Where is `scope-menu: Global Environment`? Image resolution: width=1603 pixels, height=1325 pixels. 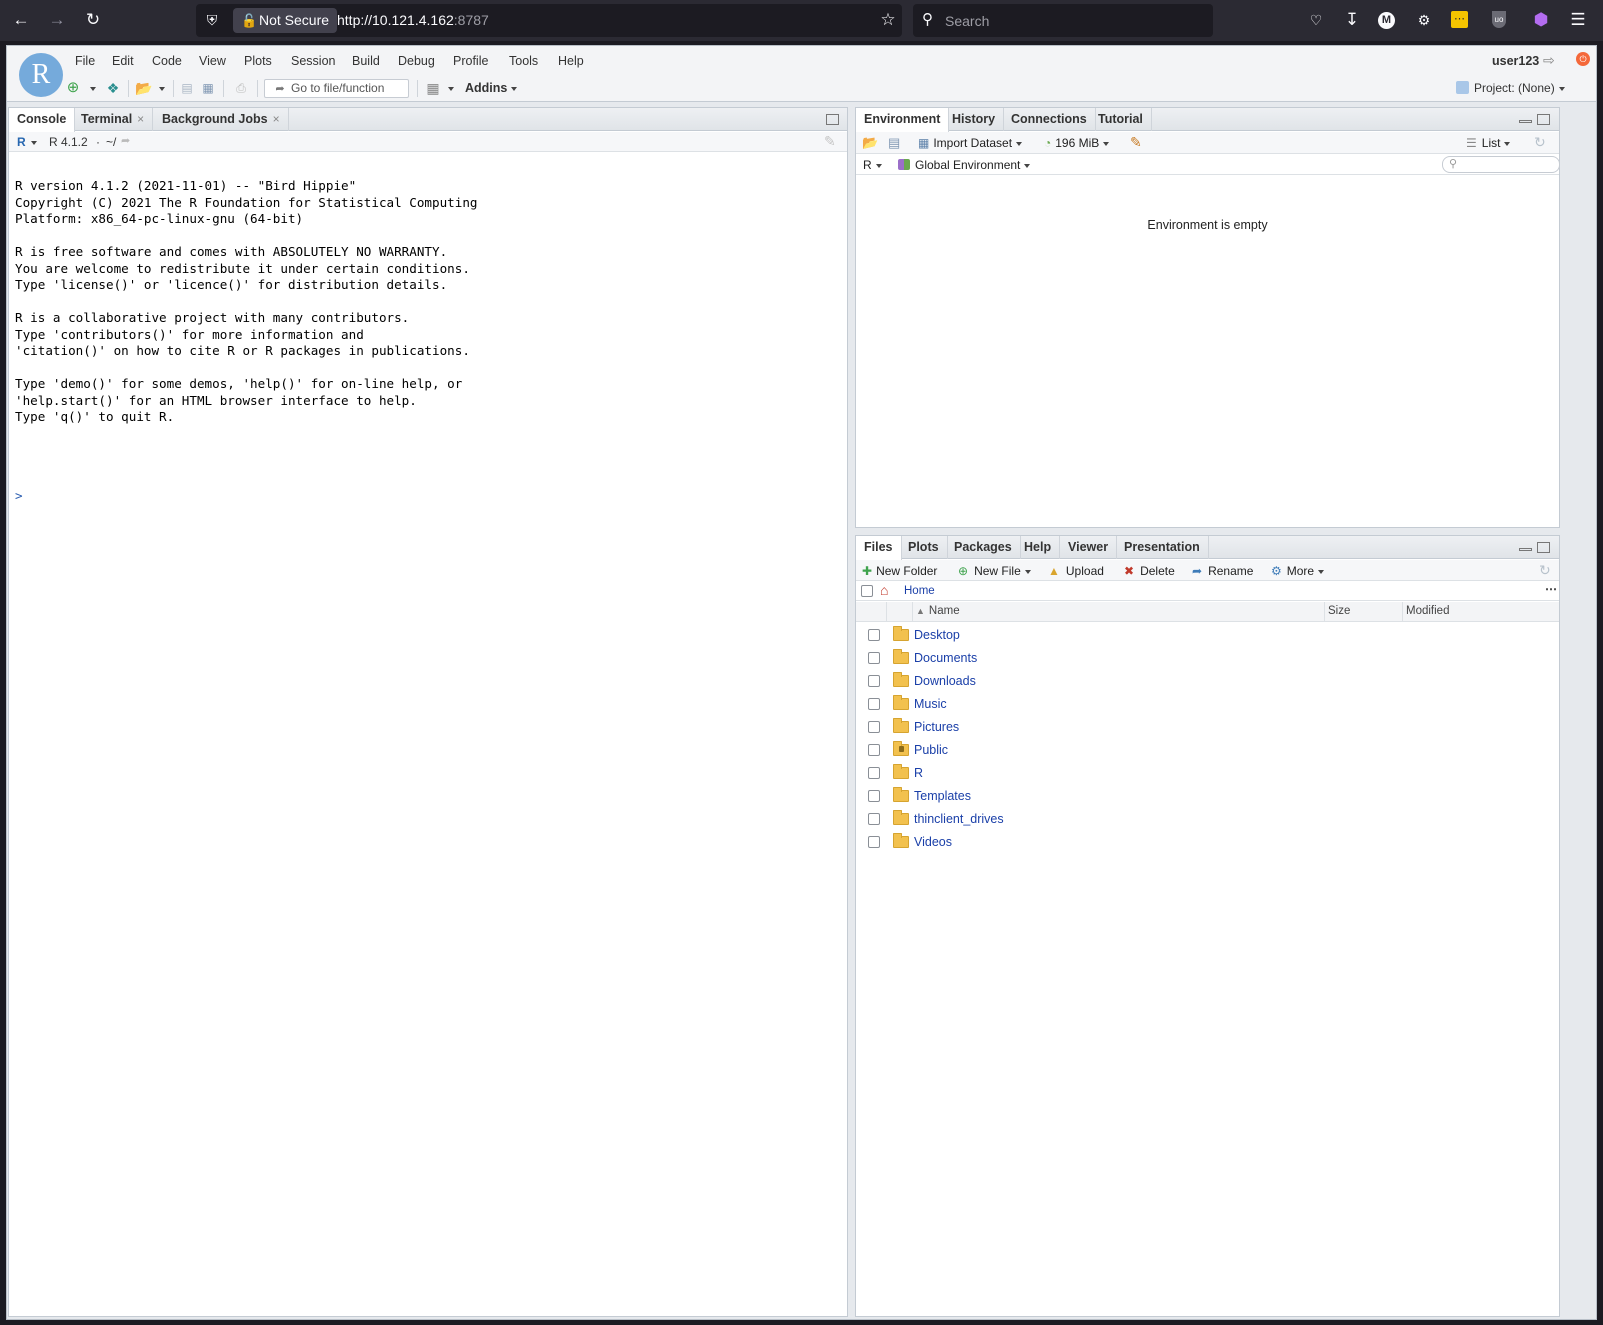 scope-menu: Global Environment is located at coordinates (964, 165).